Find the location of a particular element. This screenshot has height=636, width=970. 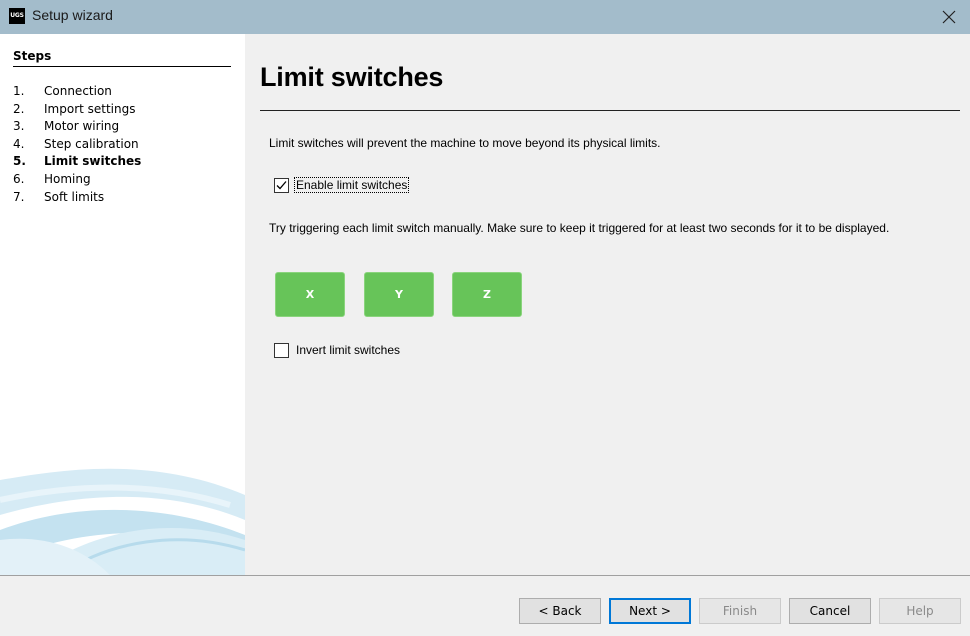

decorative-swoosh-graphic is located at coordinates (122, 521).